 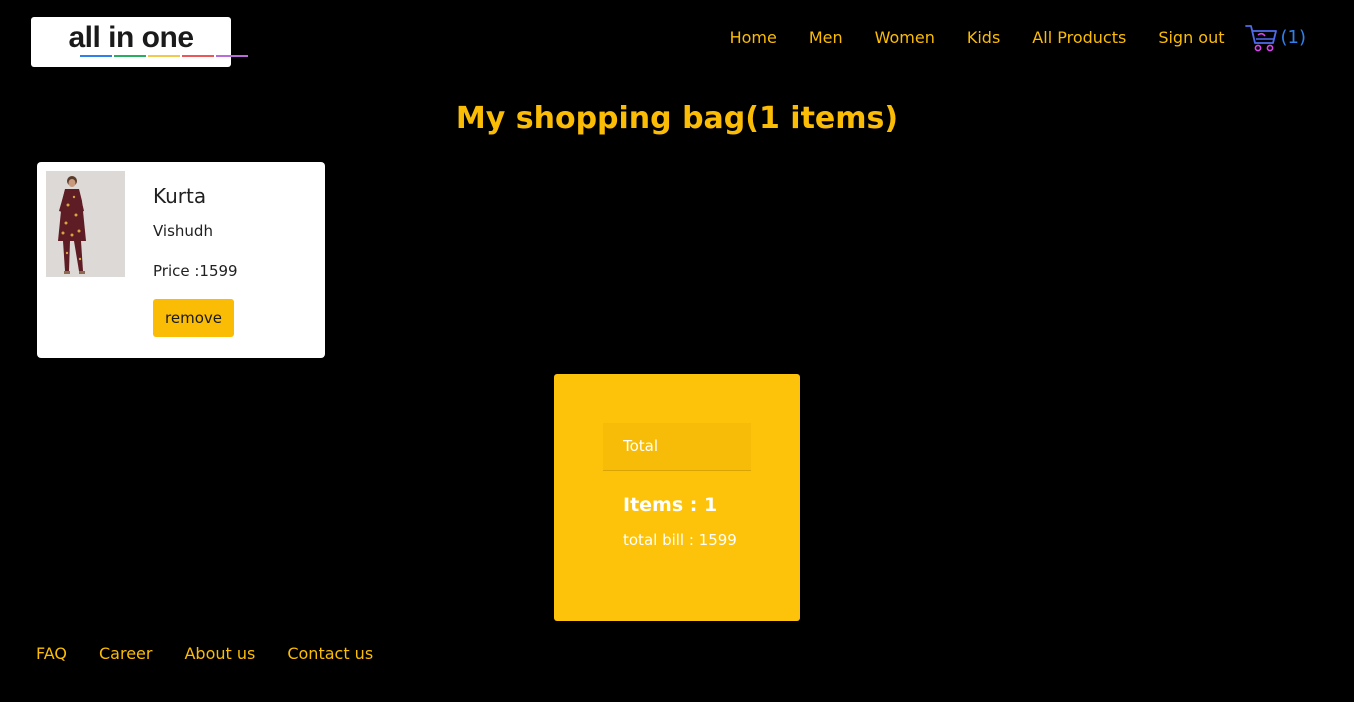 What do you see at coordinates (125, 654) in the screenshot?
I see `footer-career: Career` at bounding box center [125, 654].